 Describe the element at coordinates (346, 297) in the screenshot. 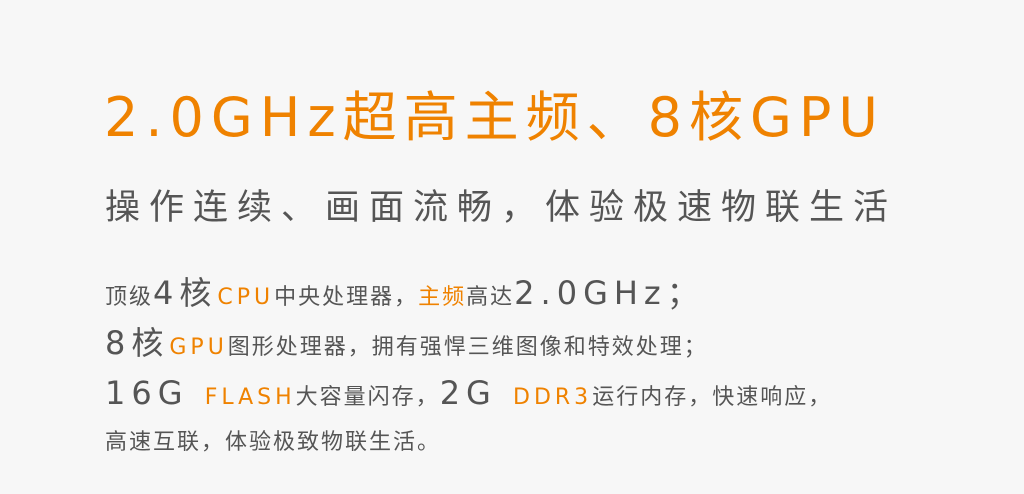

I see `spec-text: 中央处理器，` at that location.